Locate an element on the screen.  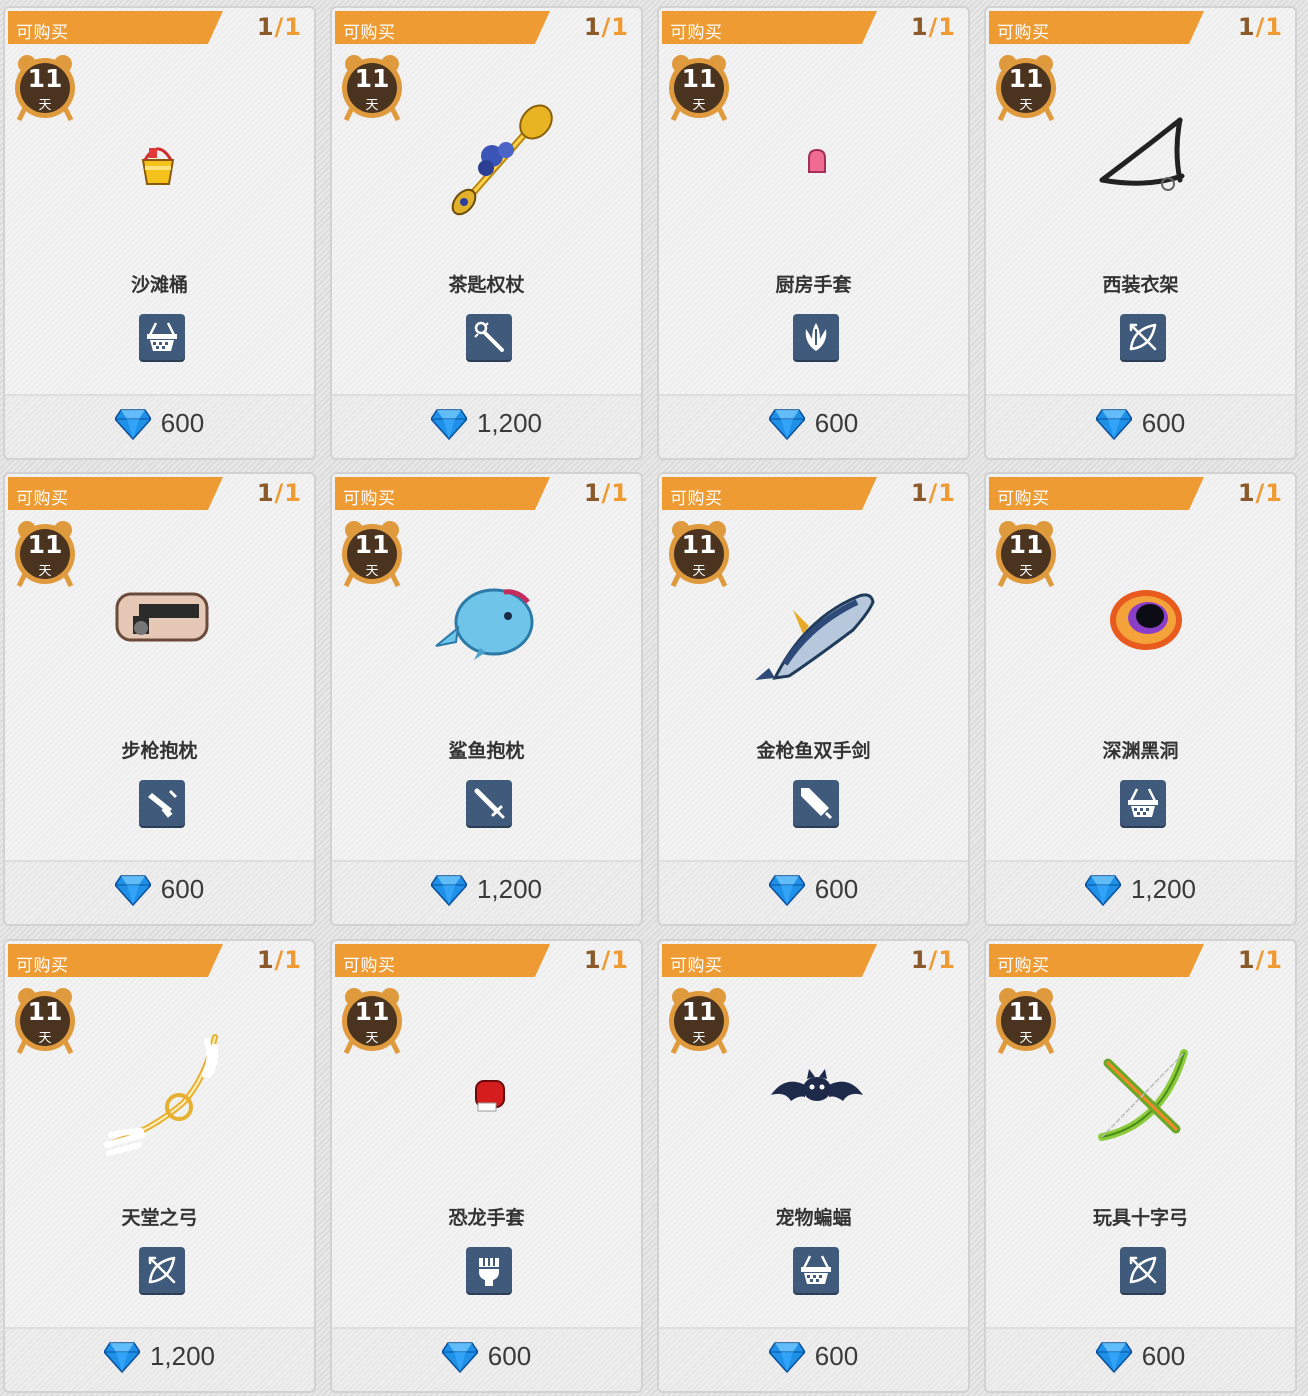
sword-type-icon is located at coordinates (489, 803).